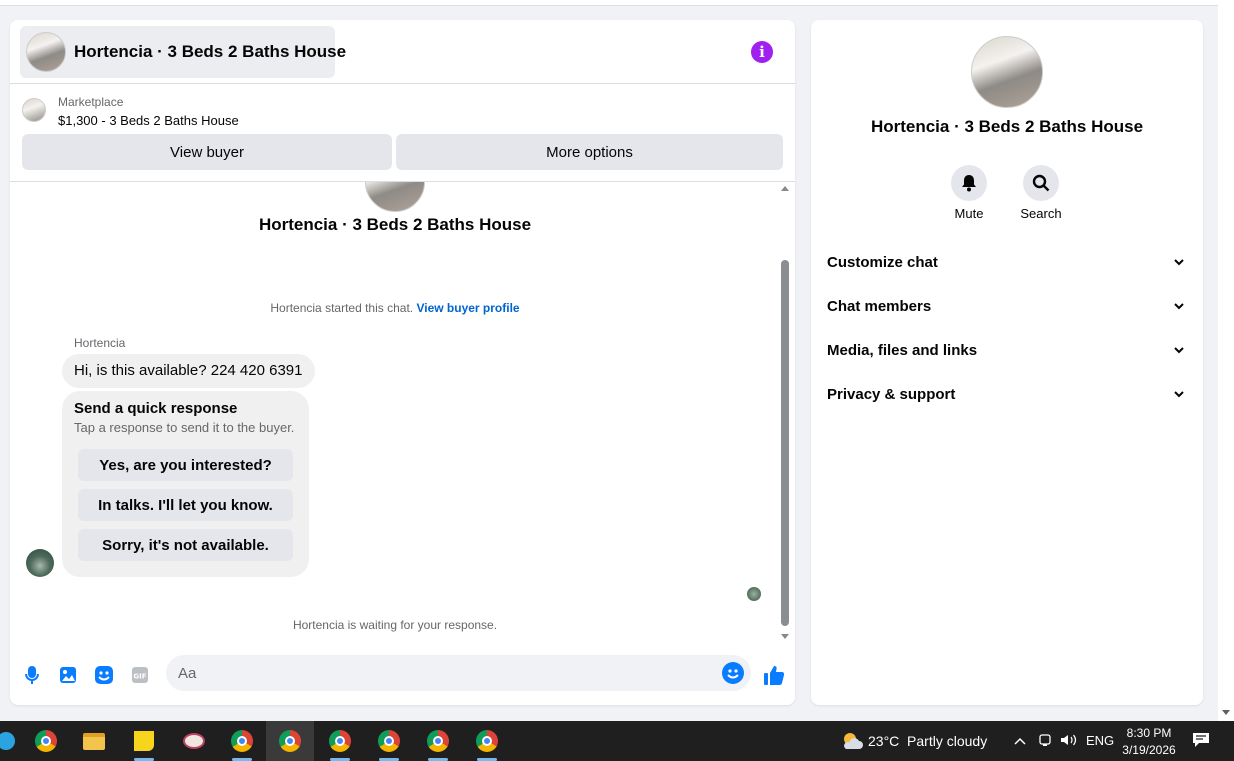 The width and height of the screenshot is (1234, 761). What do you see at coordinates (104, 675) in the screenshot?
I see `sticker-icon` at bounding box center [104, 675].